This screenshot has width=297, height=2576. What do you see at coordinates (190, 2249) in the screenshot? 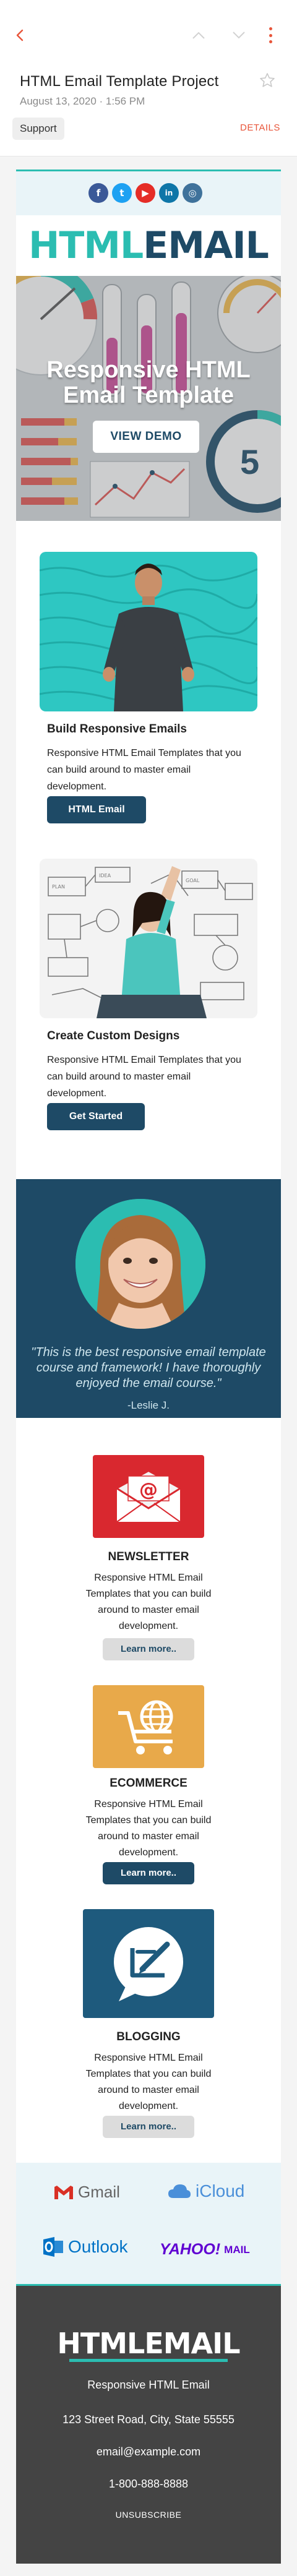
I see `yahoo-label: YAHOO!` at bounding box center [190, 2249].